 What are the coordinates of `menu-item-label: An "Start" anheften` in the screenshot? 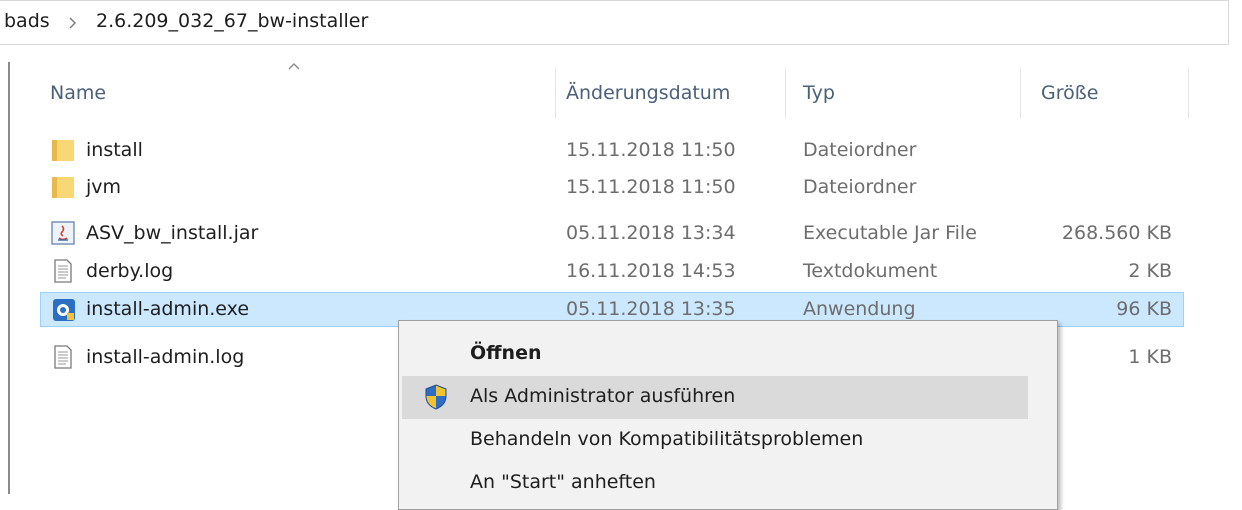 It's located at (563, 482).